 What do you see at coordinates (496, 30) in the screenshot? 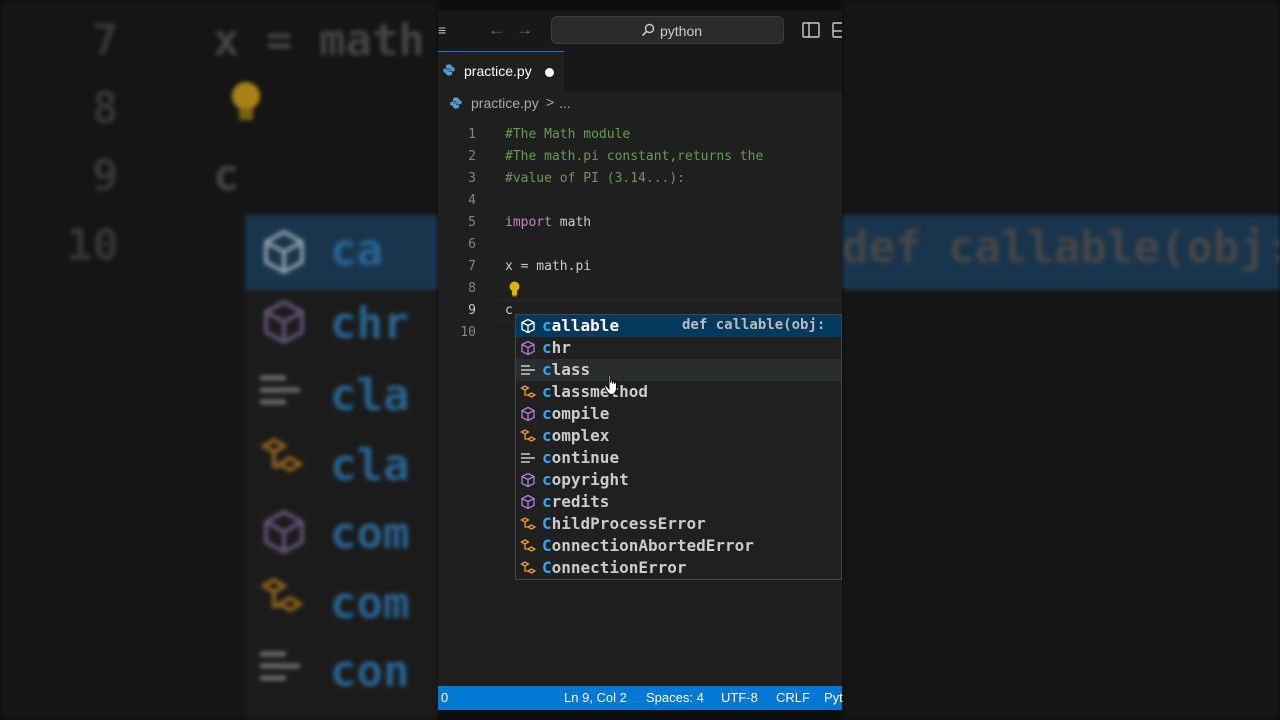
I see `back-arrow-icon: ←` at bounding box center [496, 30].